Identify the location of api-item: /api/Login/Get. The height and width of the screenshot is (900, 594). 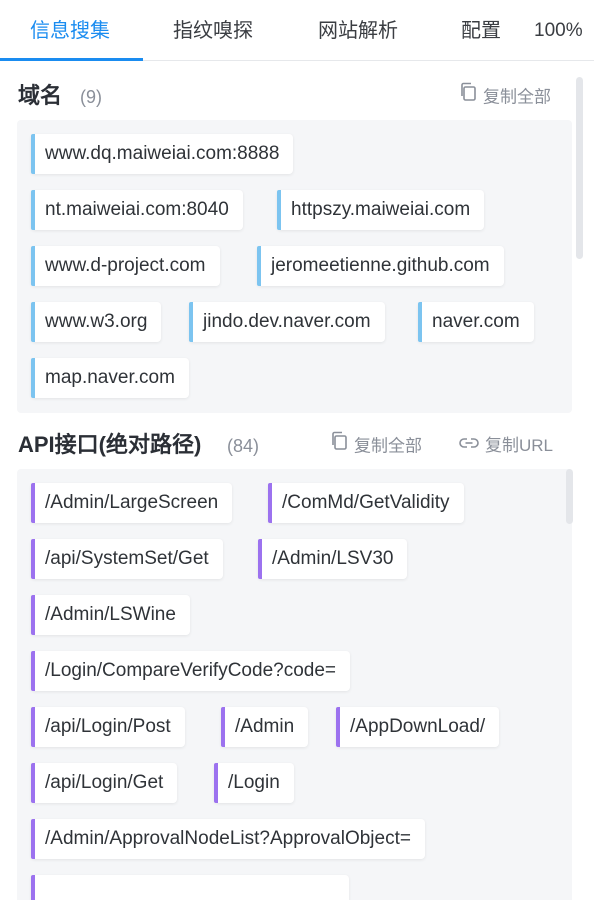
(104, 783).